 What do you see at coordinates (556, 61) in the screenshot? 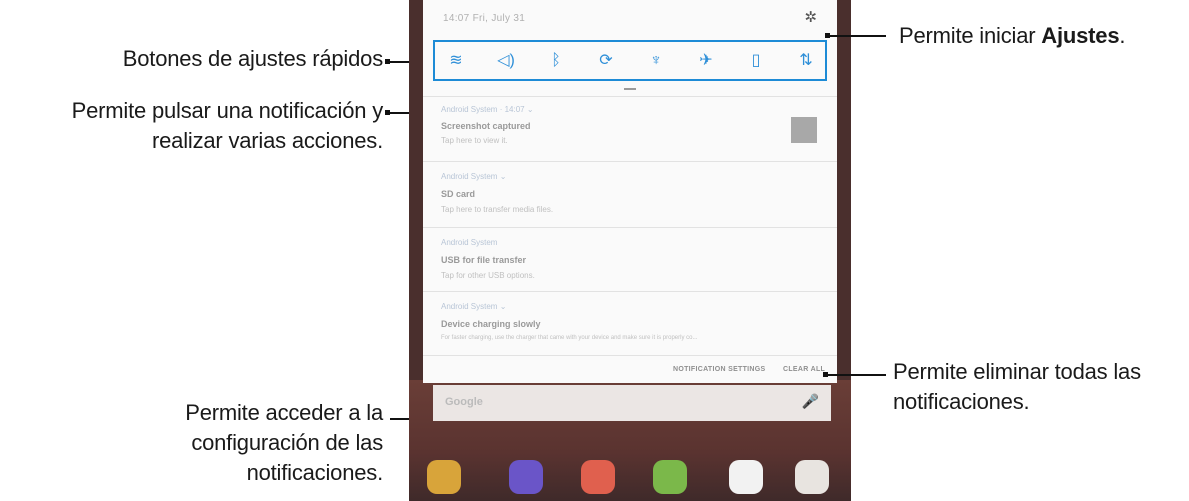
I see `bluetooth-icon: ᛒ` at bounding box center [556, 61].